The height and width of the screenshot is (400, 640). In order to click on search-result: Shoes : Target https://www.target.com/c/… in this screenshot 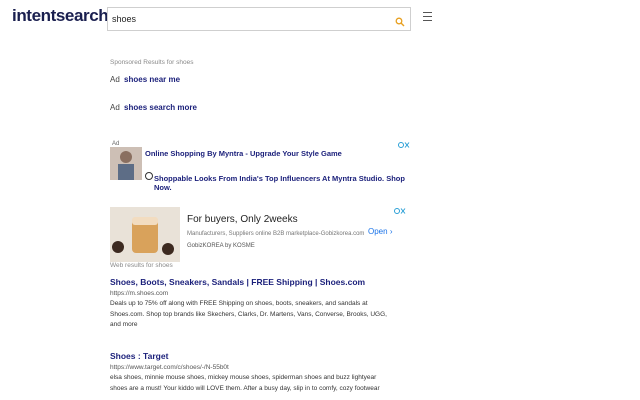, I will do `click(260, 372)`.